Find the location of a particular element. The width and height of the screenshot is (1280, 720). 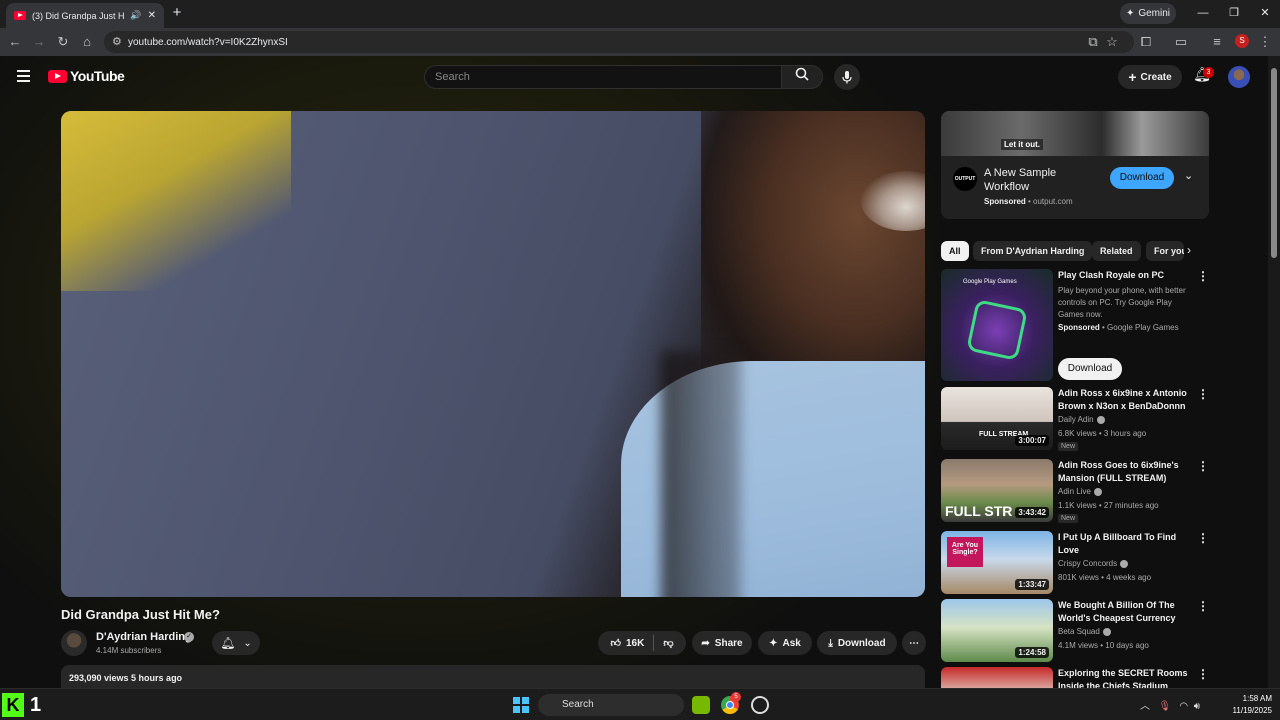

page-scrollbar is located at coordinates (1274, 372).